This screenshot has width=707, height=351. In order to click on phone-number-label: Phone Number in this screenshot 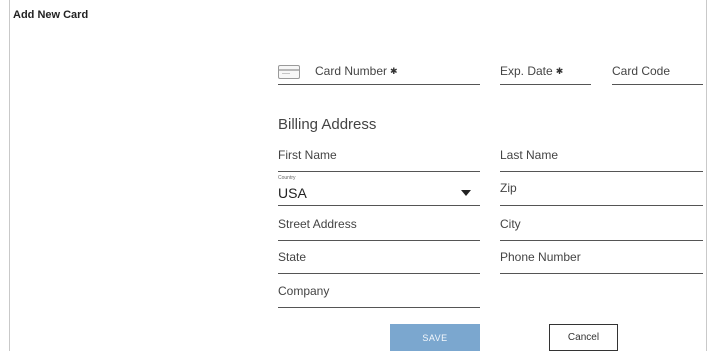, I will do `click(540, 257)`.